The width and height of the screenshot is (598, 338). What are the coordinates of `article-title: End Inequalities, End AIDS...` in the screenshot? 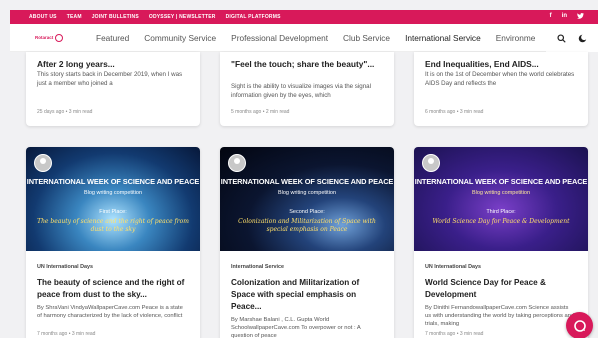 It's located at (482, 64).